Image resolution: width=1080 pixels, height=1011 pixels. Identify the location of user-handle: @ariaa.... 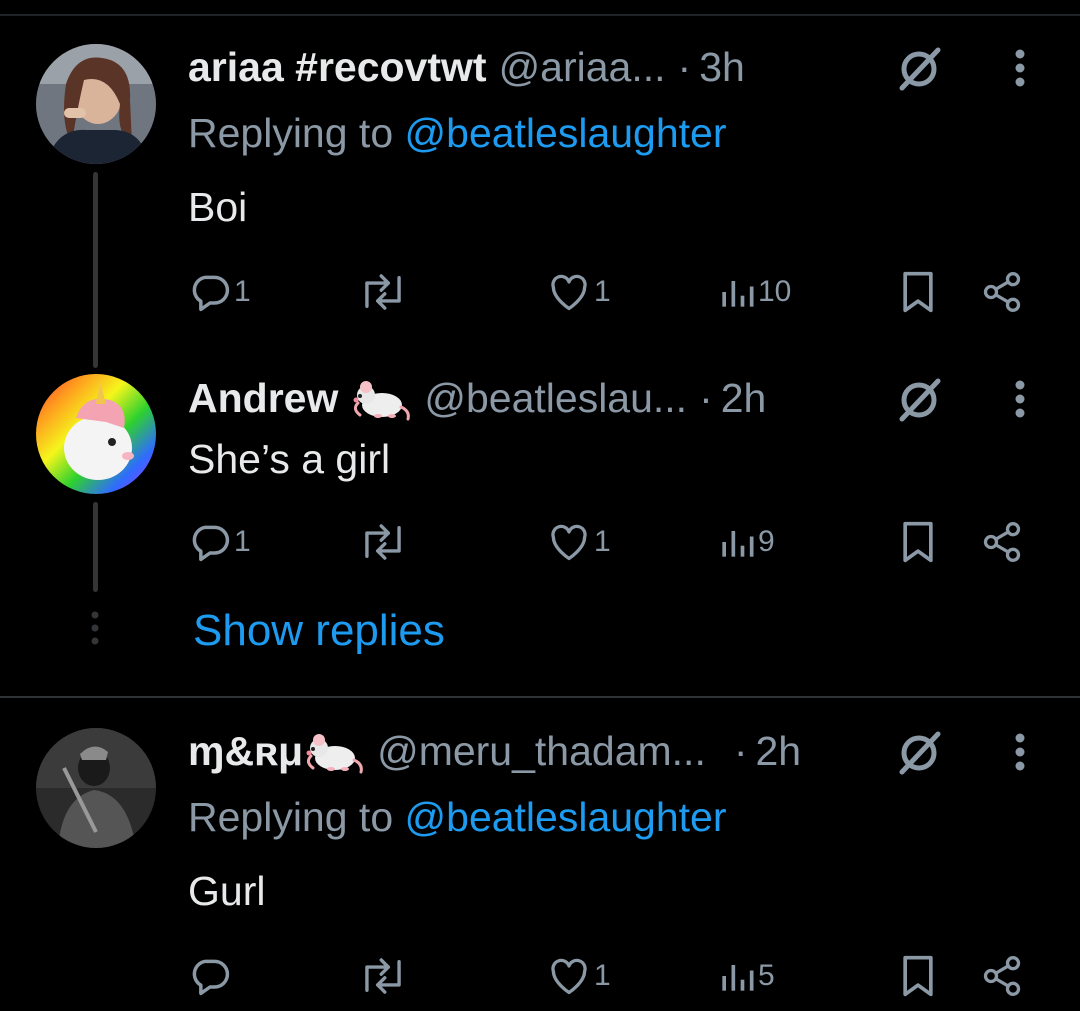
(582, 67).